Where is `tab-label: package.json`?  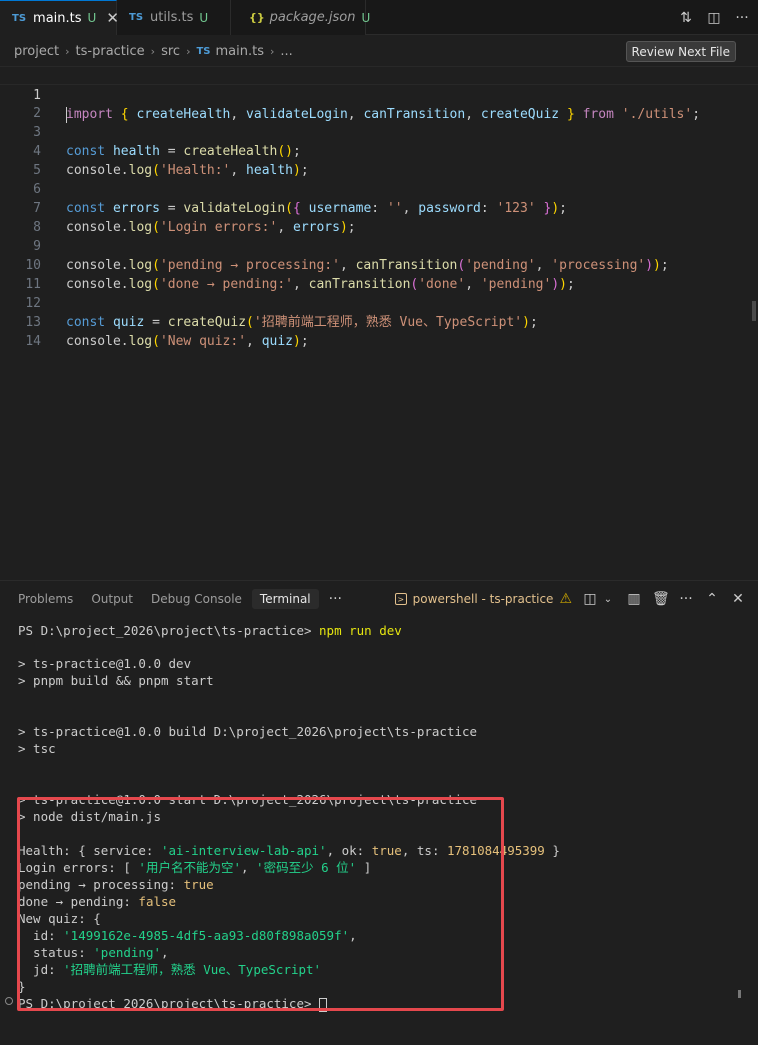 tab-label: package.json is located at coordinates (312, 17).